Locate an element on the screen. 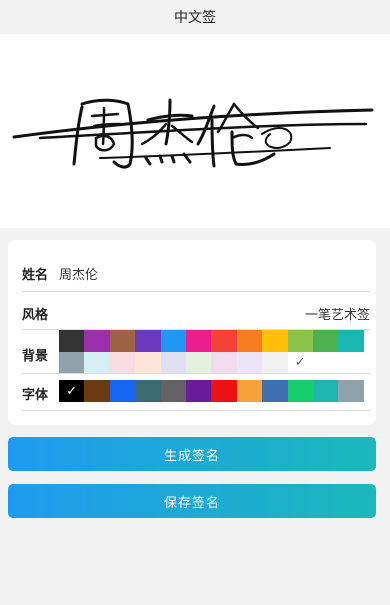 This screenshot has height=605, width=390. background-row: 背景 ✓ is located at coordinates (196, 352).